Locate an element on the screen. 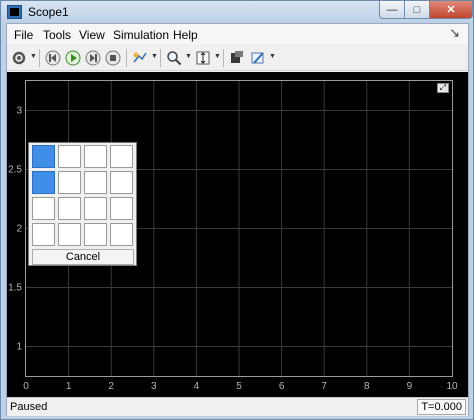 This screenshot has height=420, width=474. x-tick-label: 6 is located at coordinates (282, 386).